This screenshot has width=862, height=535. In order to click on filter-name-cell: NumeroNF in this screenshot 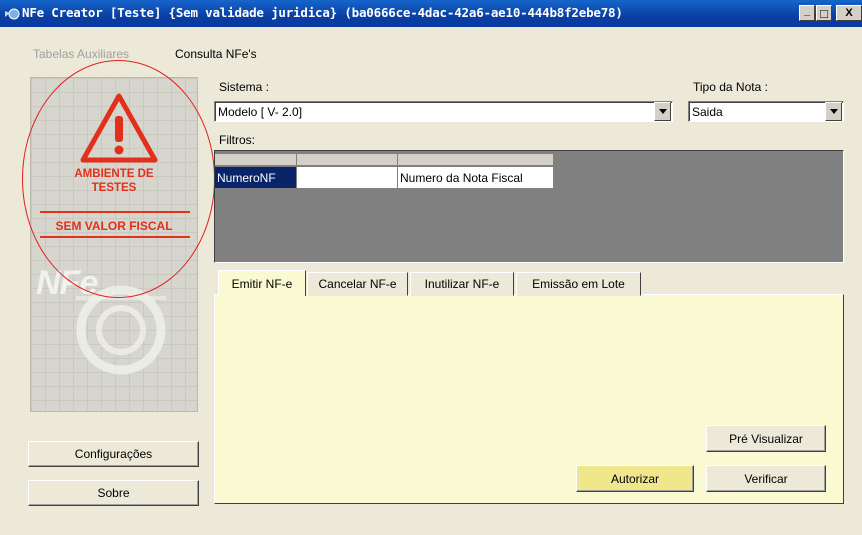, I will do `click(256, 178)`.